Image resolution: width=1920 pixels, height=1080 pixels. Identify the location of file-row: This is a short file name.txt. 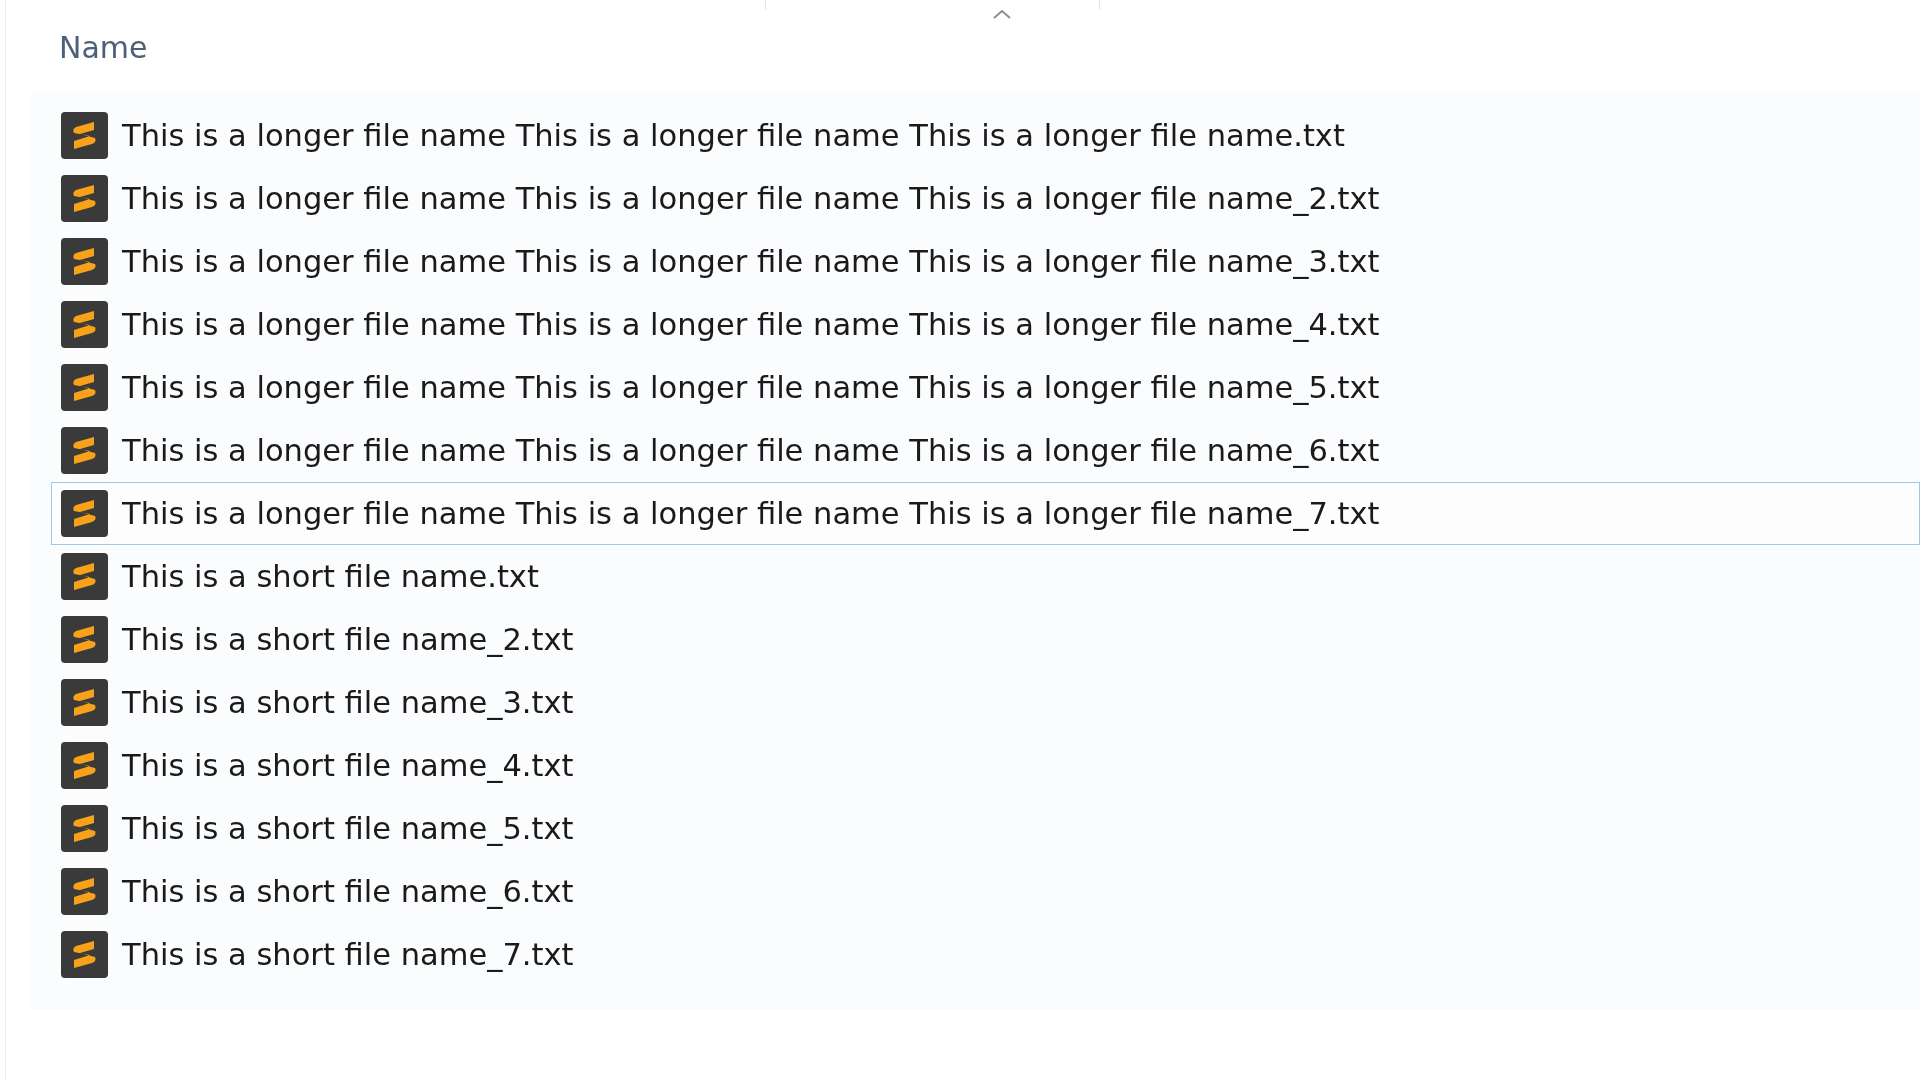
(985, 576).